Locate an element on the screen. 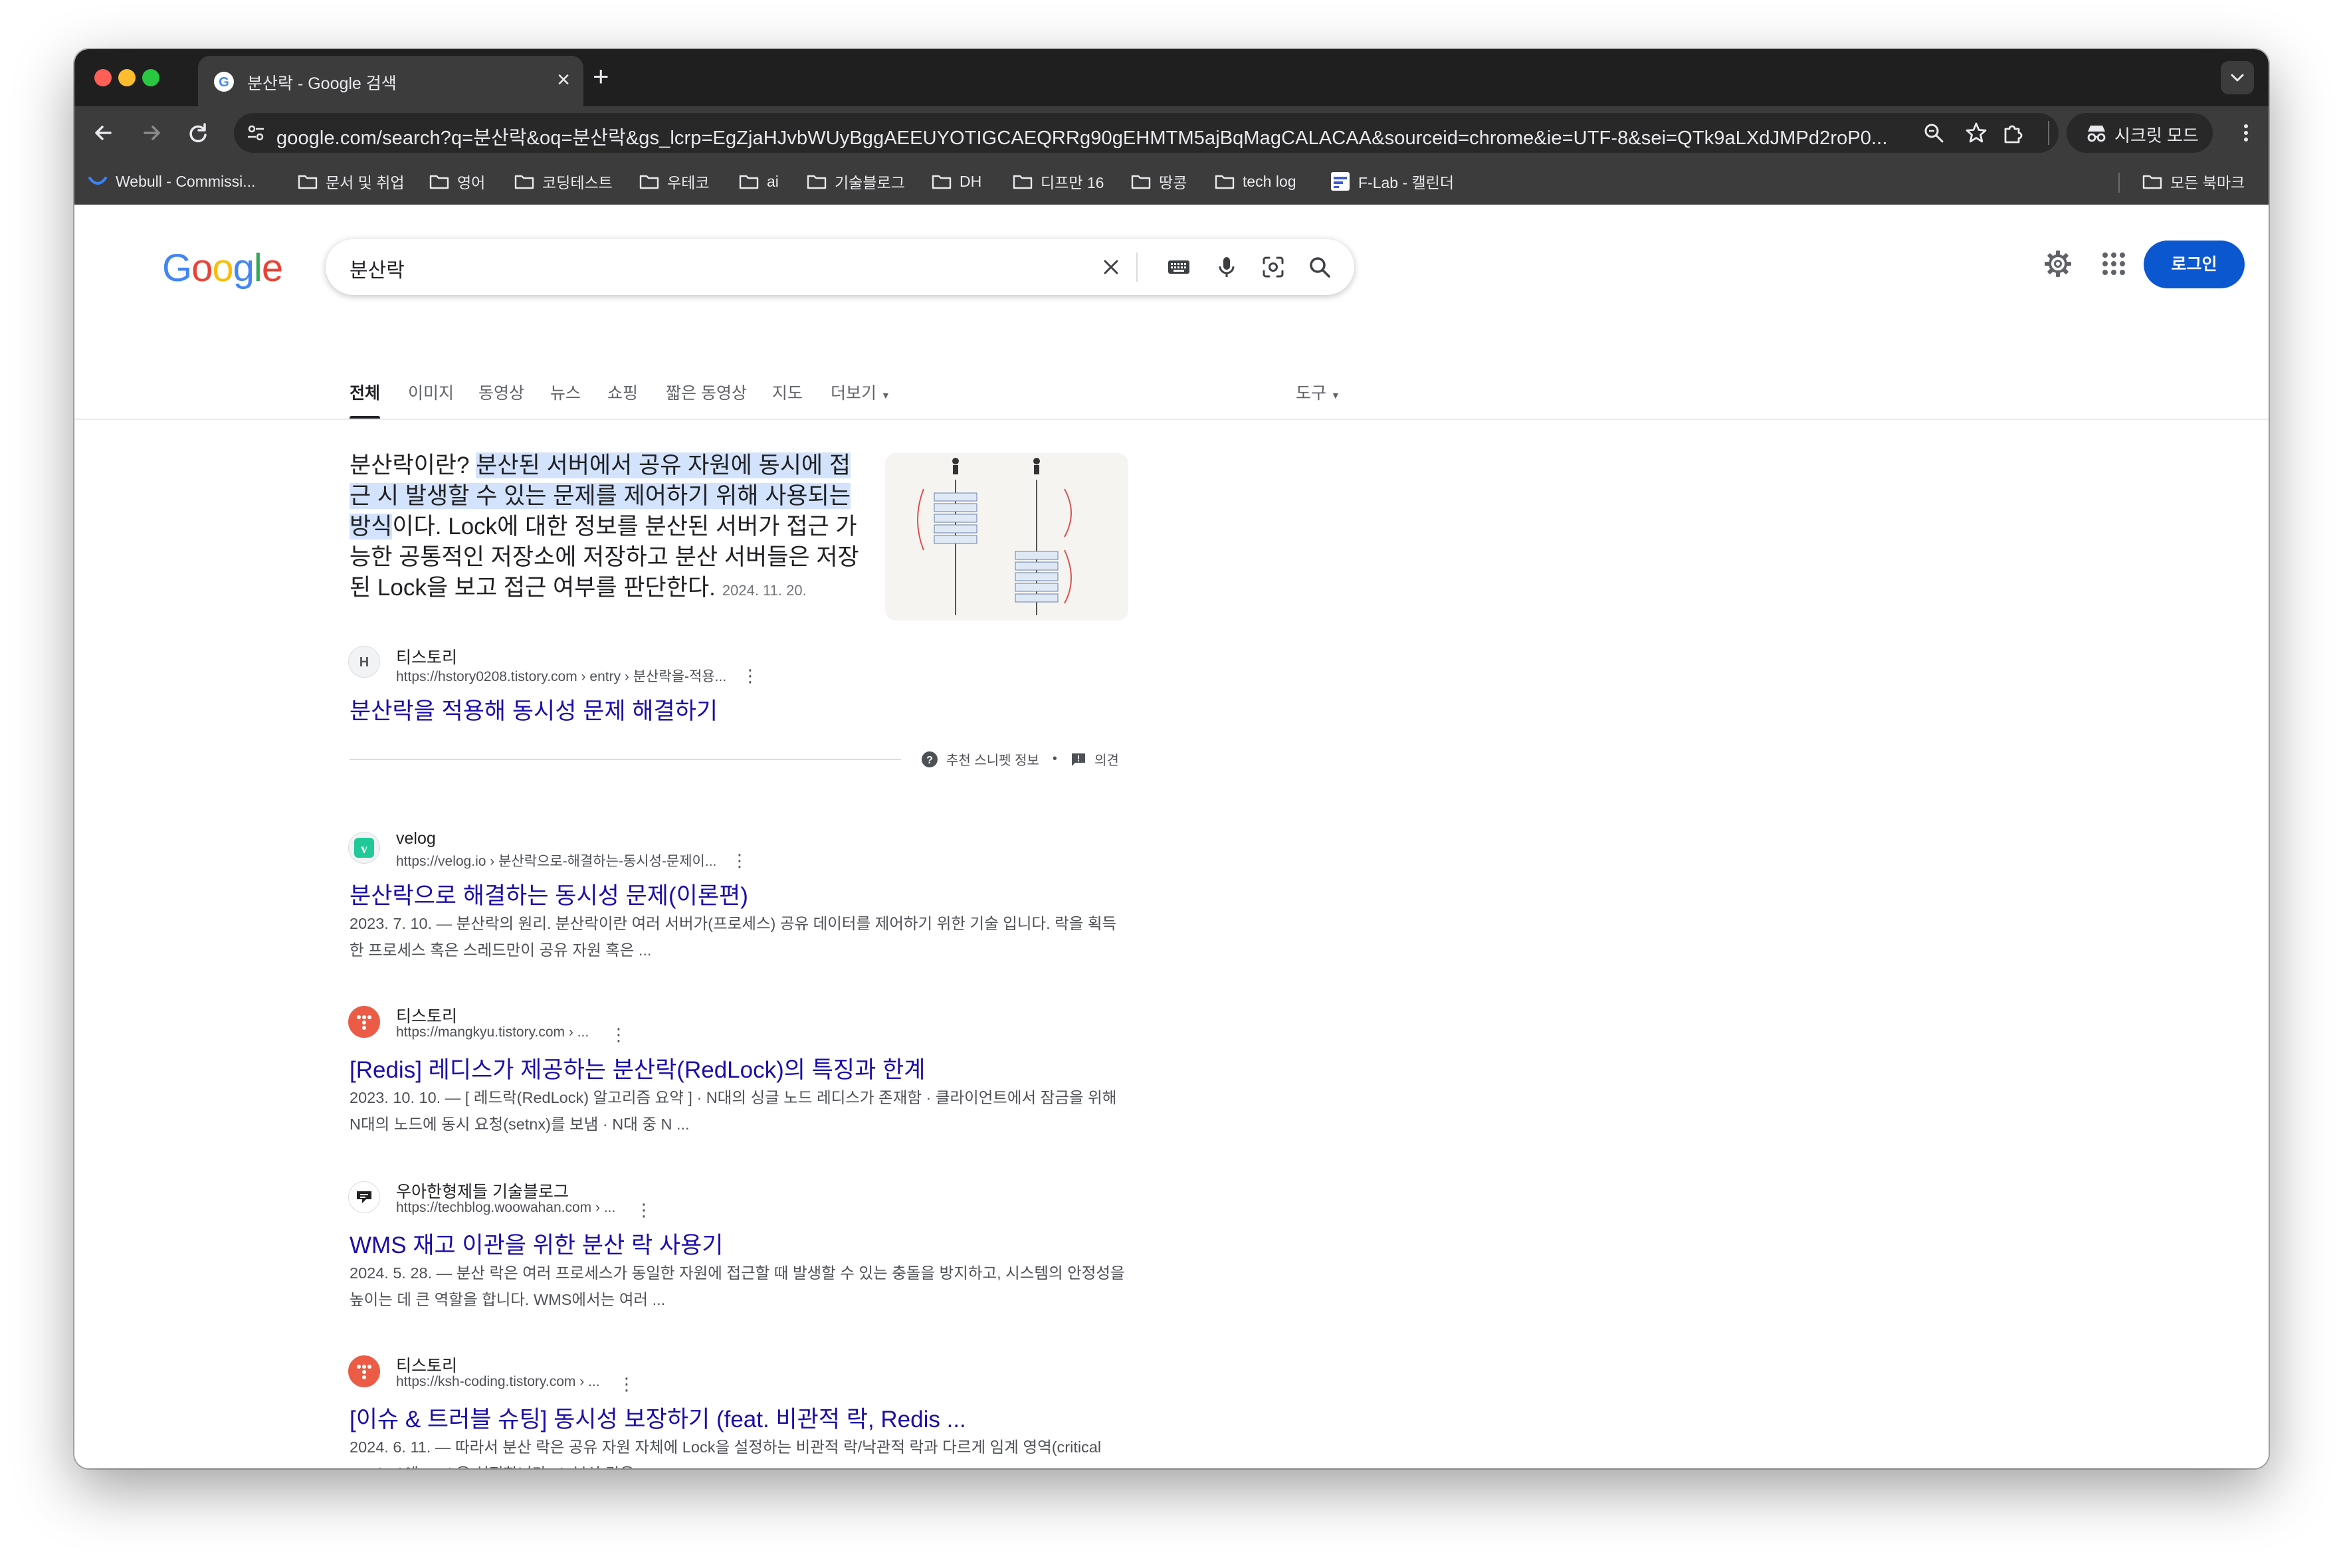 Image resolution: width=2343 pixels, height=1568 pixels. bookmark-folder-coding-test: 코딩테스트 is located at coordinates (563, 181).